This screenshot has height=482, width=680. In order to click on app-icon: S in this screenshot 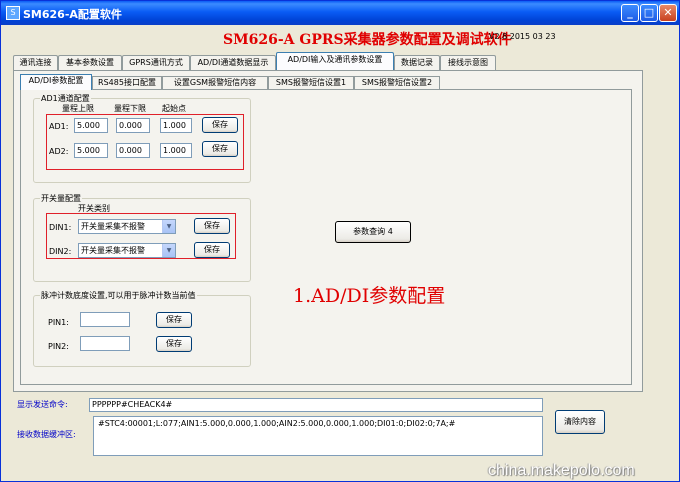, I will do `click(13, 13)`.